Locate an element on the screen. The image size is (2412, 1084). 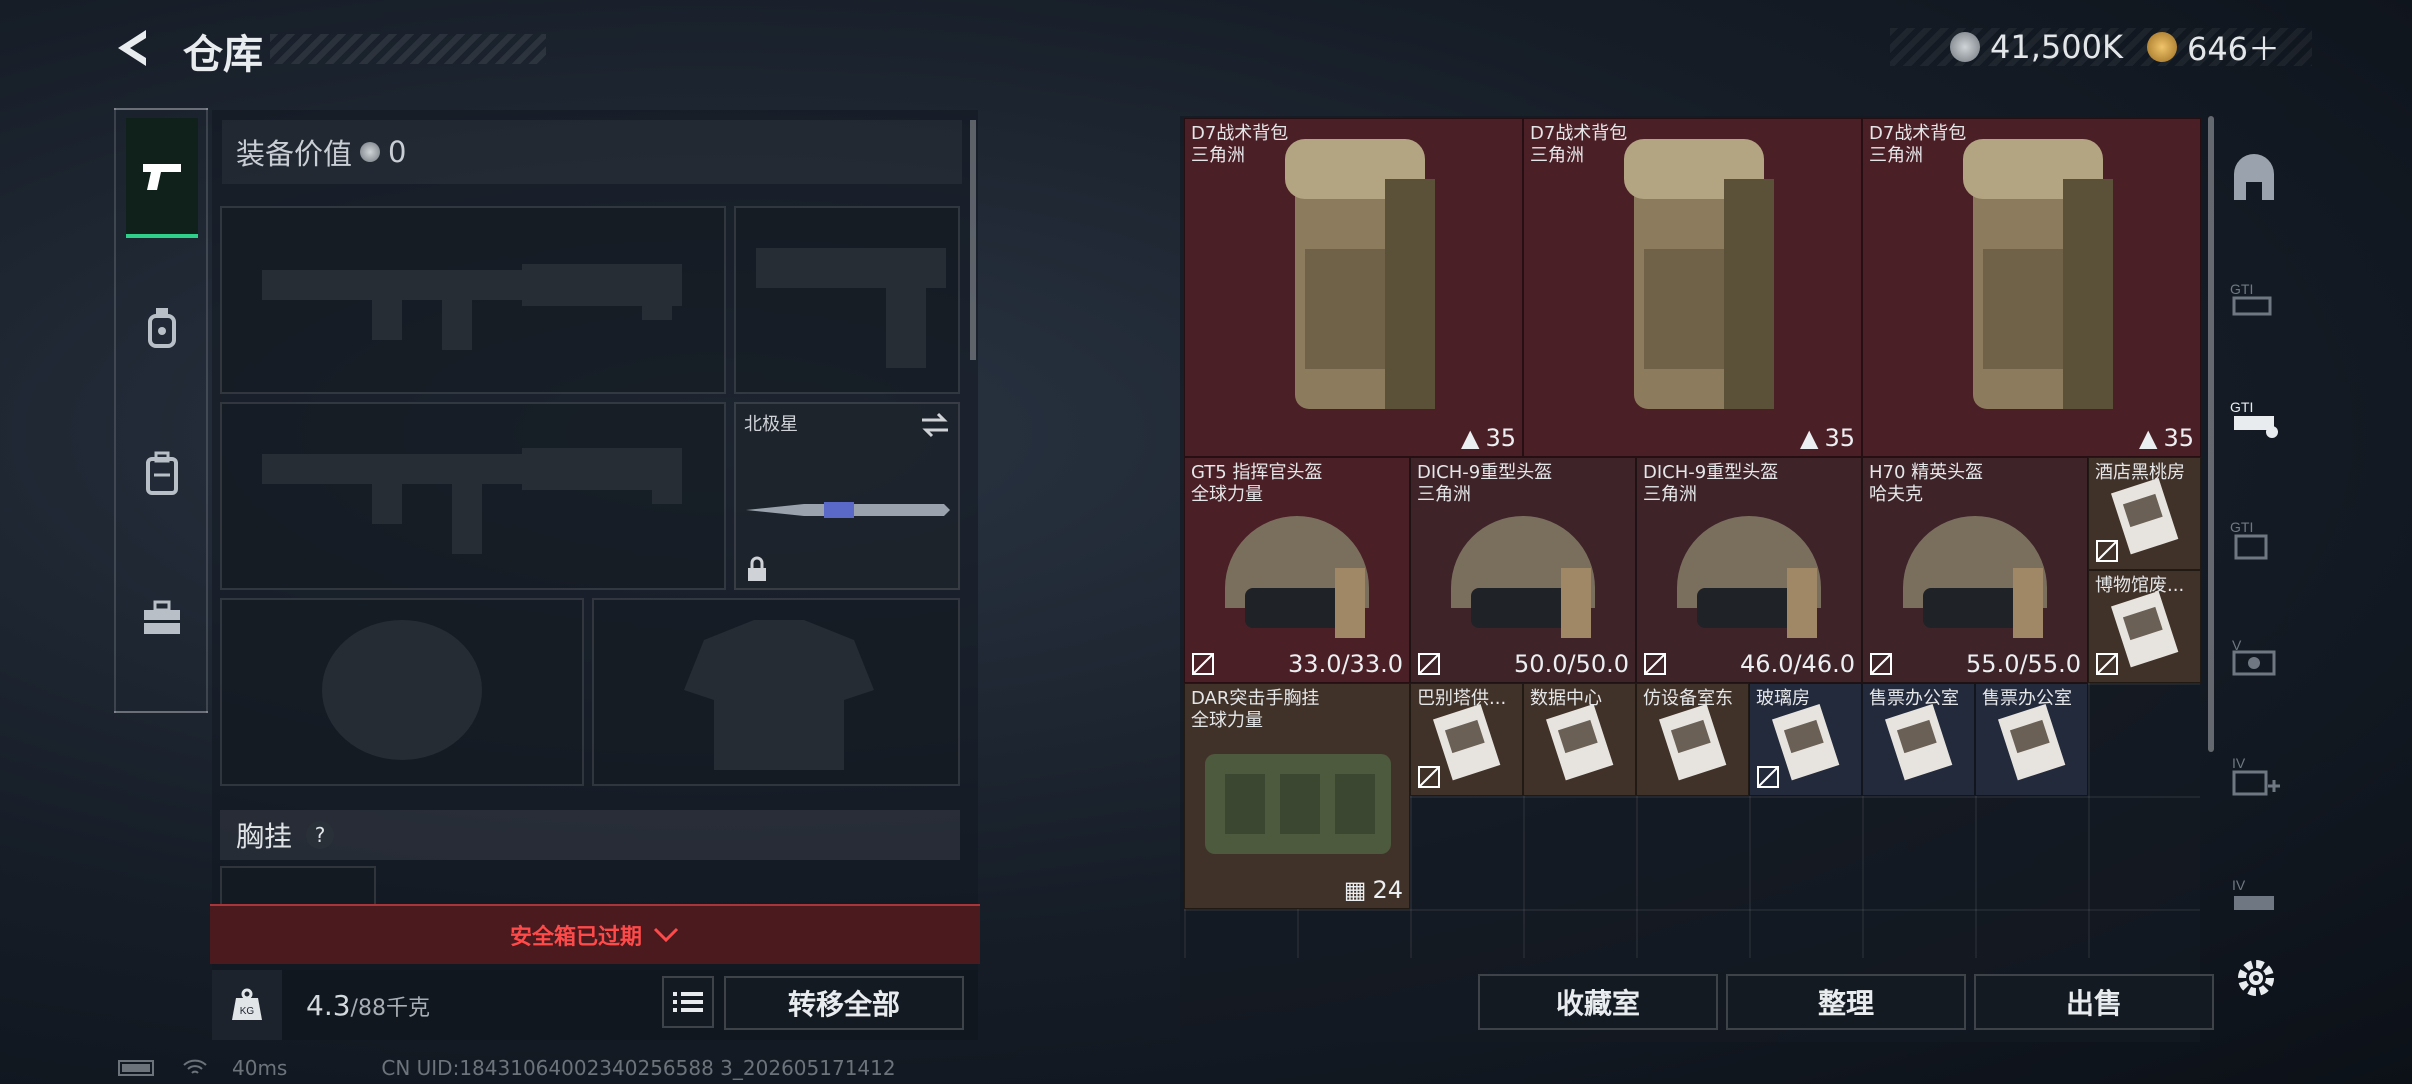
safe-box-expired-notice: 安全箱已过期 is located at coordinates (595, 934).